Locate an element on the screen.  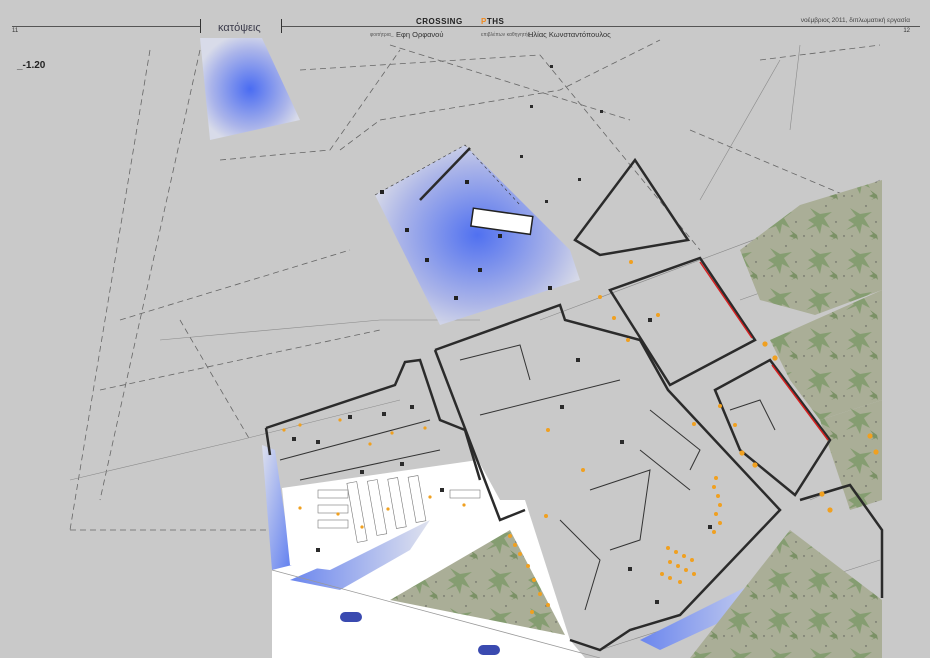
skylight-court is located at coordinates (477, 234).